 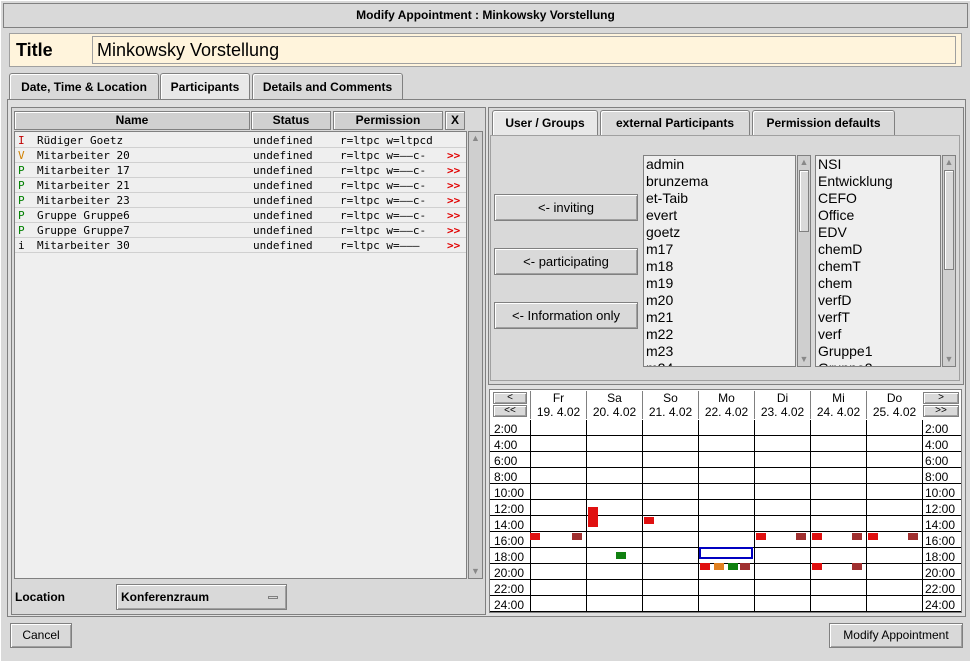 What do you see at coordinates (896, 635) in the screenshot?
I see `modify-appointment-button: Modify Appointment` at bounding box center [896, 635].